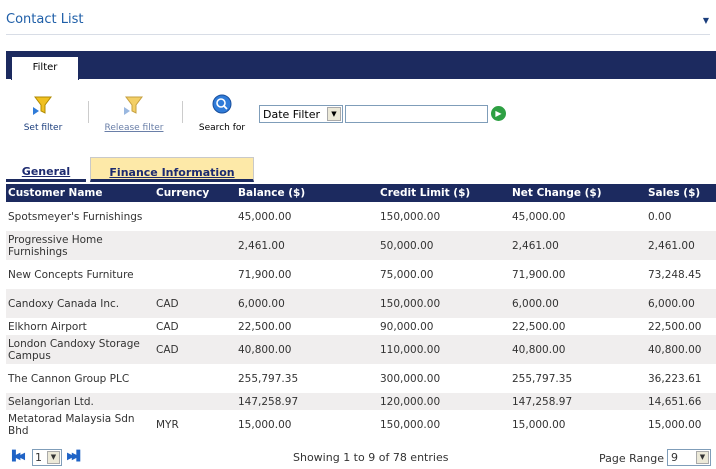 The width and height of the screenshot is (716, 469). Describe the element at coordinates (307, 193) in the screenshot. I see `column-header: Balance ($)` at that location.